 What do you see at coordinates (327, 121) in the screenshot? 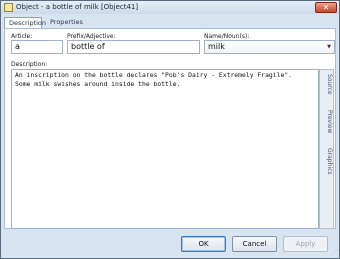
I see `side-tab-preview: Preview` at bounding box center [327, 121].